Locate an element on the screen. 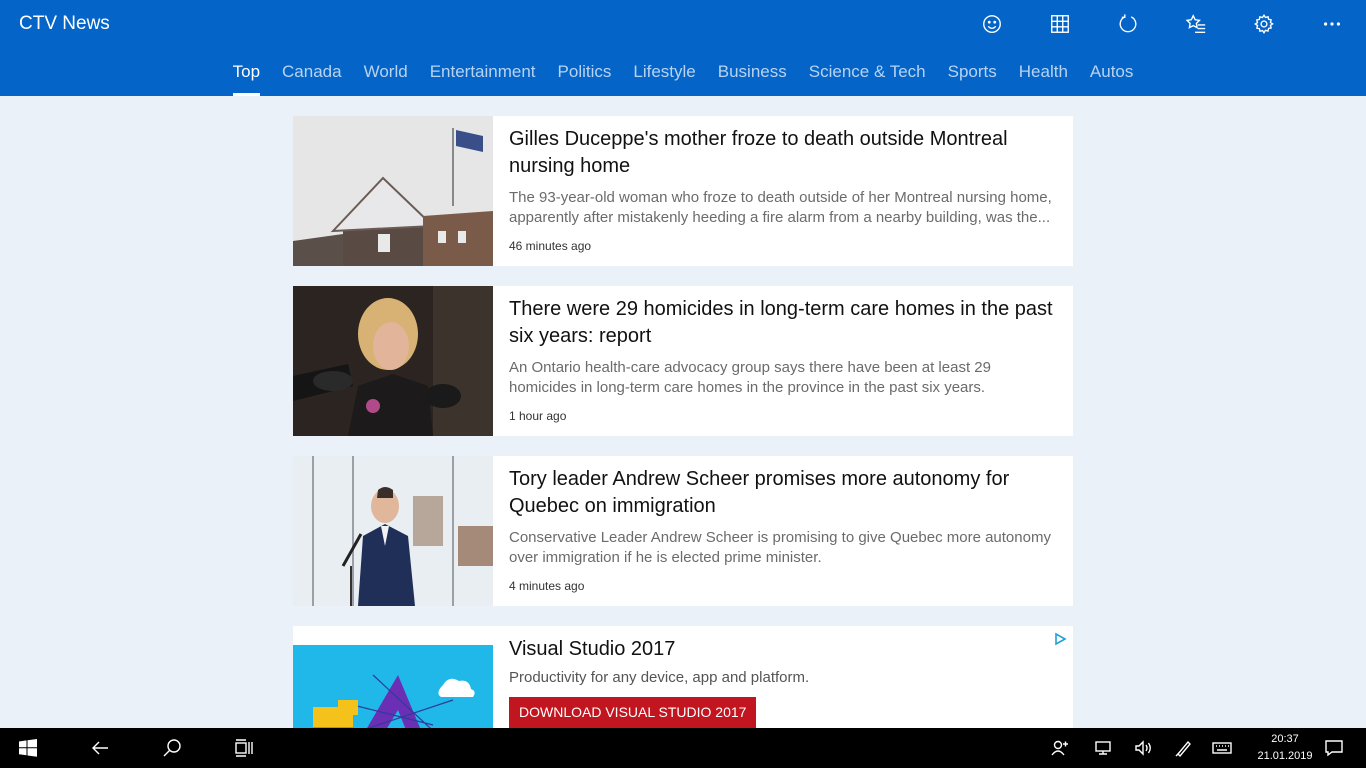  notifications-icon is located at coordinates (1334, 748).